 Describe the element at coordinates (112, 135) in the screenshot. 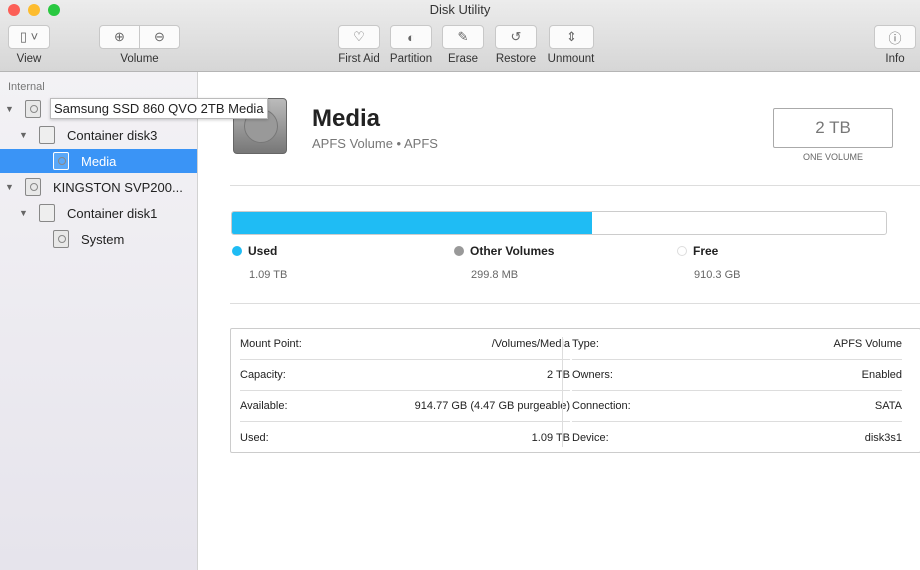

I see `sidebar-item-label: Container disk3` at that location.